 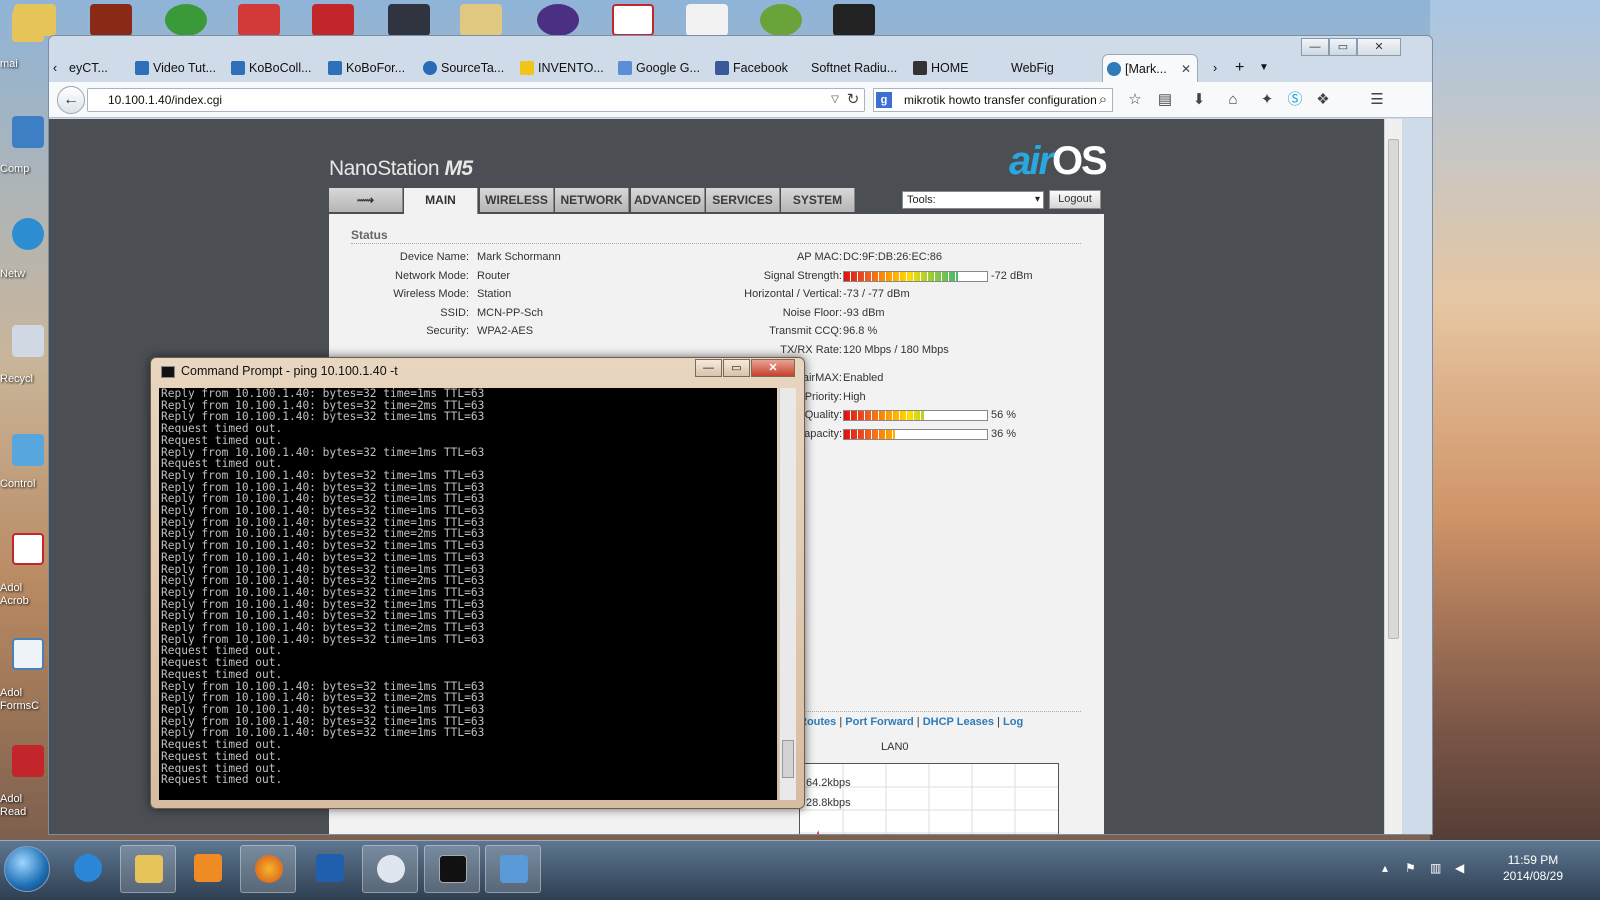 I want to click on action-center-icon: ⚑, so click(x=1412, y=868).